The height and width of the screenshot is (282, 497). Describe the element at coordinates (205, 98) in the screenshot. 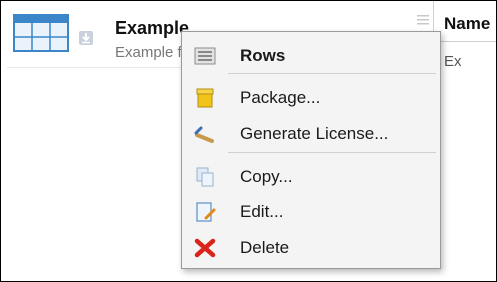

I see `package-box-icon` at that location.